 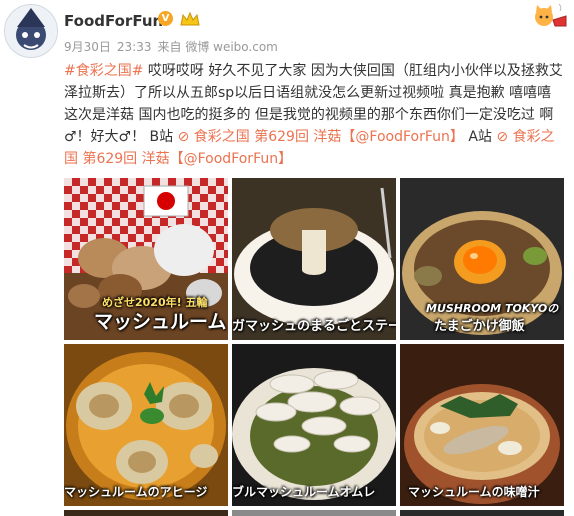 What do you see at coordinates (329, 137) in the screenshot?
I see `bilibili-video-link: 食彩之国 第629回 洋菇【@FoodForFun】` at bounding box center [329, 137].